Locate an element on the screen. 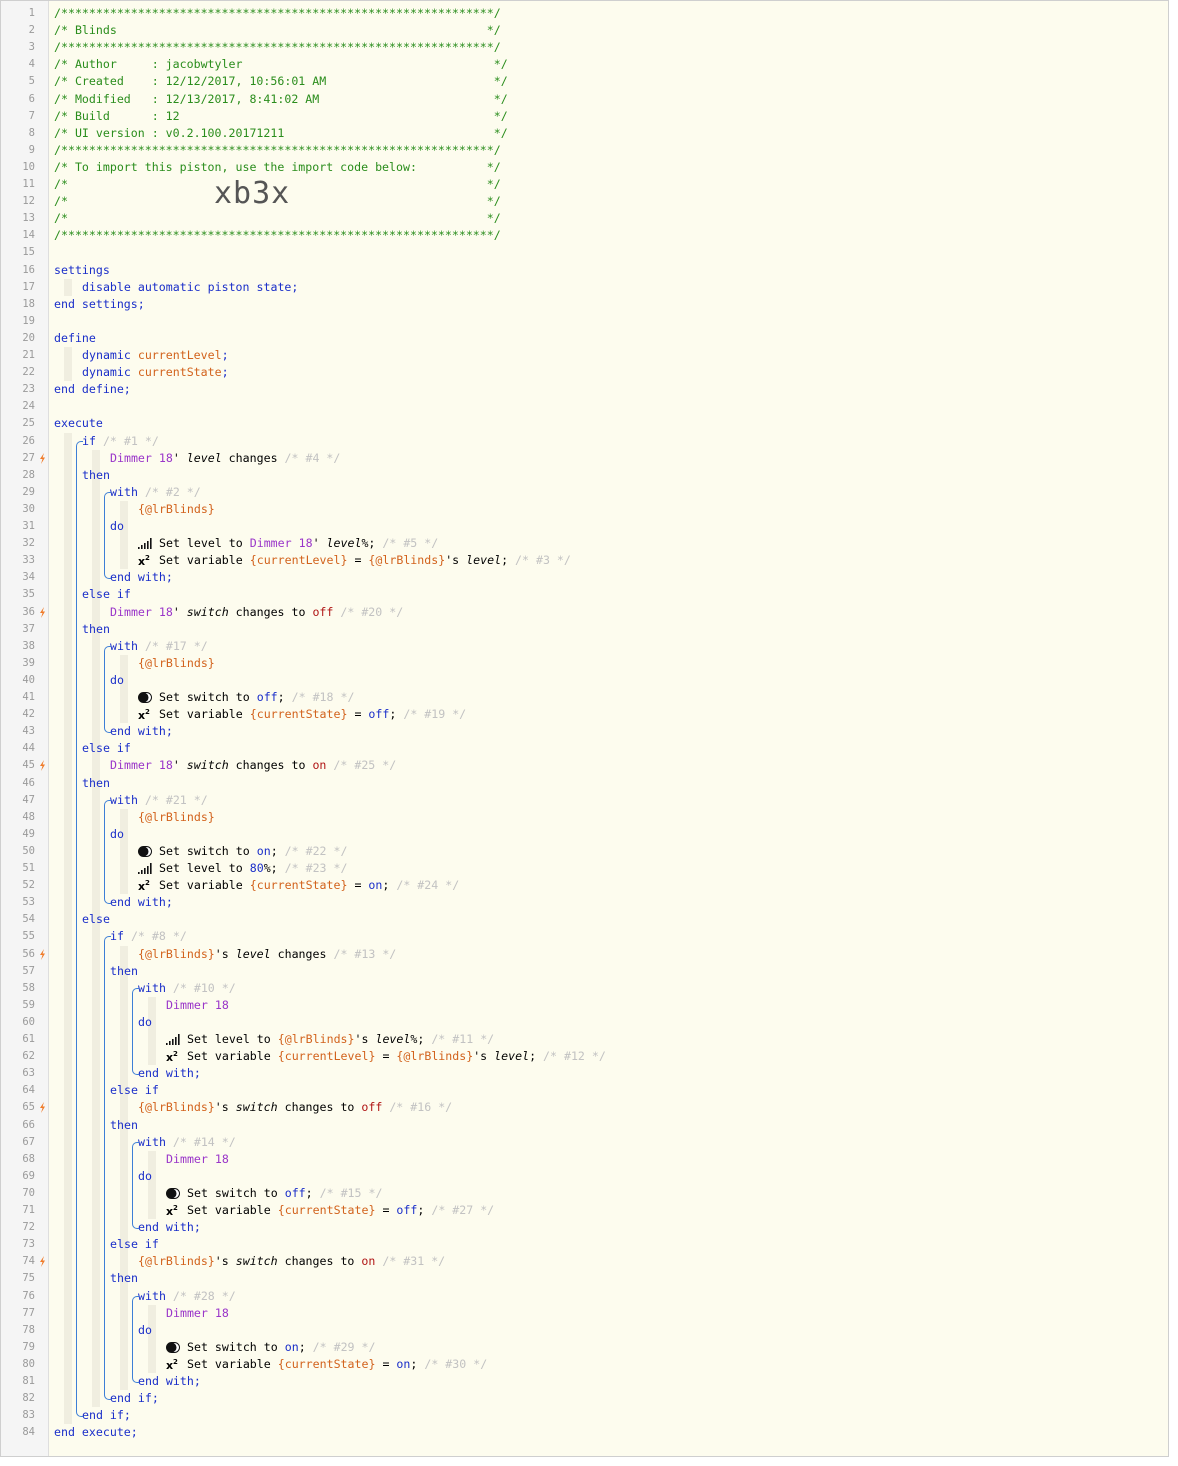 The width and height of the screenshot is (1178, 1466). code-line: 60 do is located at coordinates (585, 1022).